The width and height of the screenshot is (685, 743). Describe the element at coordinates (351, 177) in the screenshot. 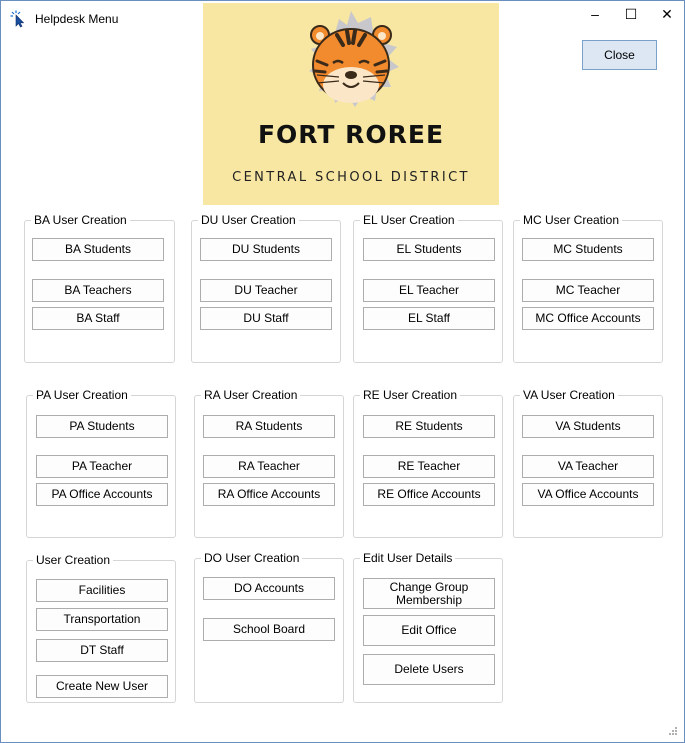

I see `district-subtitle: CENTRAL SCHOOL DISTRICT` at that location.